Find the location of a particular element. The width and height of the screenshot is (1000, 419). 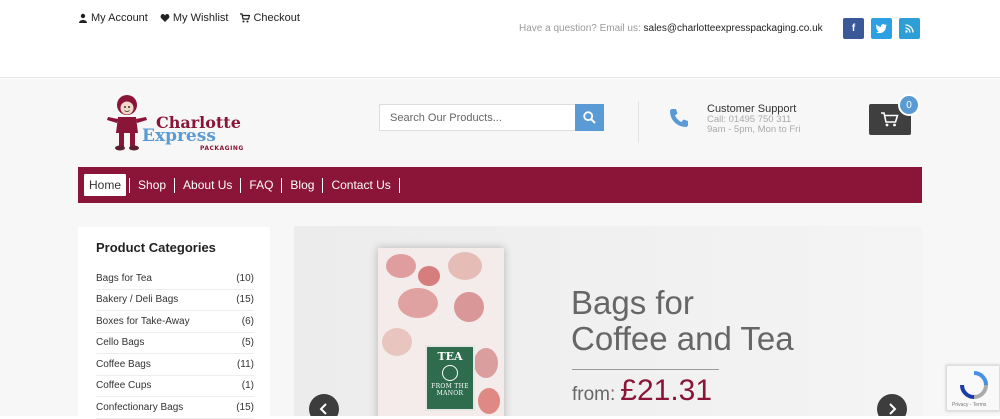

nav-about-us: About Us is located at coordinates (207, 185).